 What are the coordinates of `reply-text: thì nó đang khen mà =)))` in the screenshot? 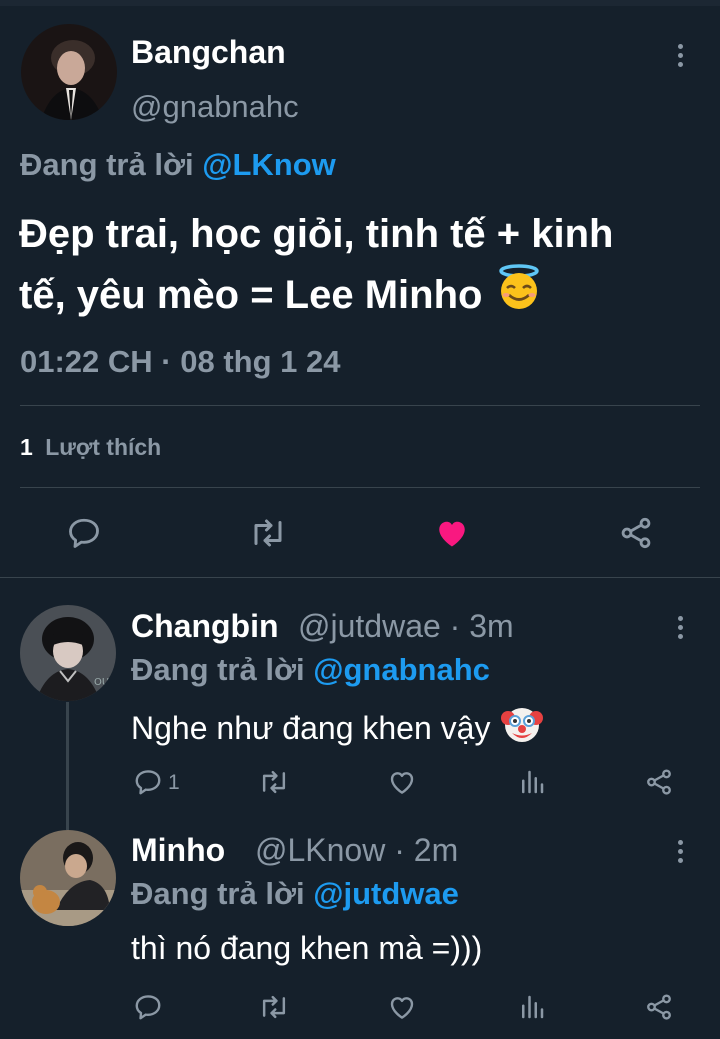 It's located at (307, 948).